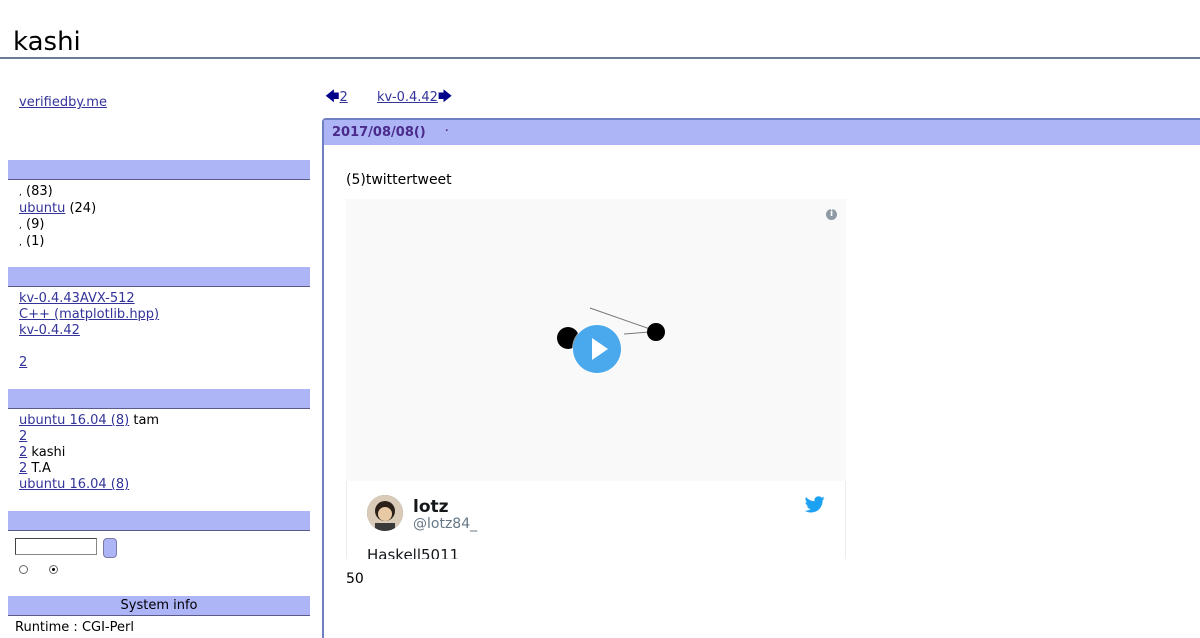 The height and width of the screenshot is (638, 1200). Describe the element at coordinates (35, 224) in the screenshot. I see `category-count: (9)` at that location.